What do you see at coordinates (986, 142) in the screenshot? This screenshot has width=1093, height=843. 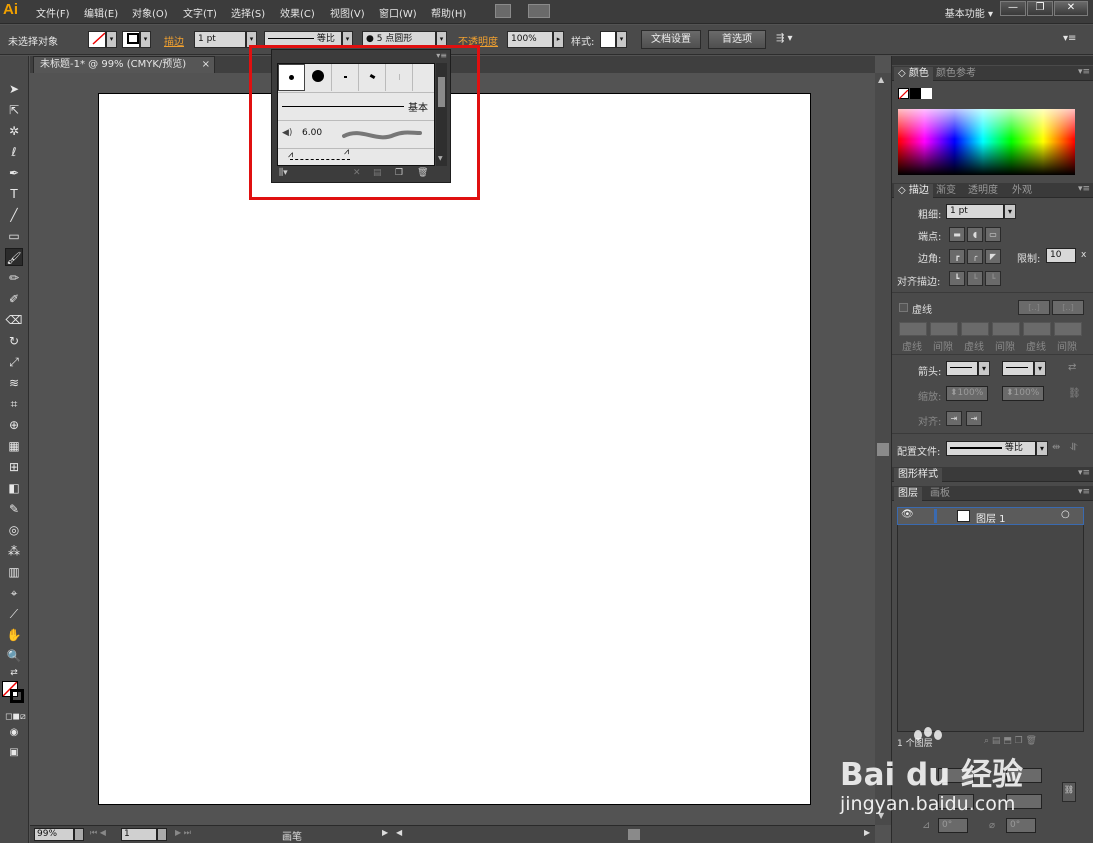 I see `color-spectrum` at bounding box center [986, 142].